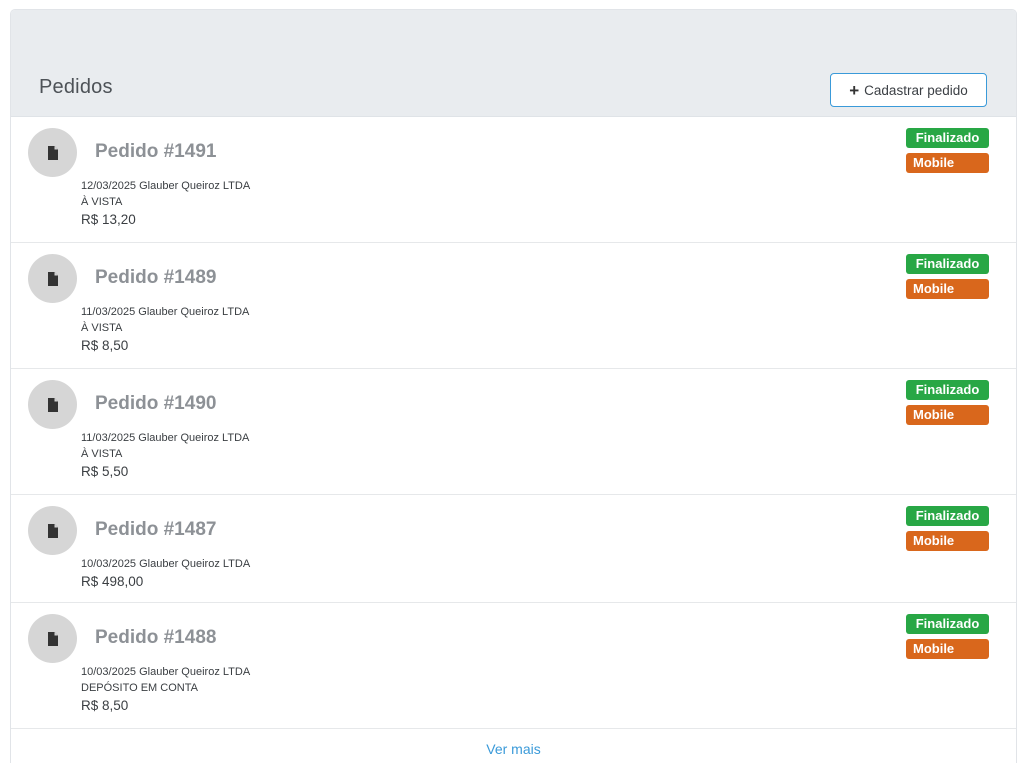 This screenshot has width=1024, height=763. Describe the element at coordinates (166, 186) in the screenshot. I see `order-date-customer: 12/03/2025 Glauber Queiroz LTDA` at that location.